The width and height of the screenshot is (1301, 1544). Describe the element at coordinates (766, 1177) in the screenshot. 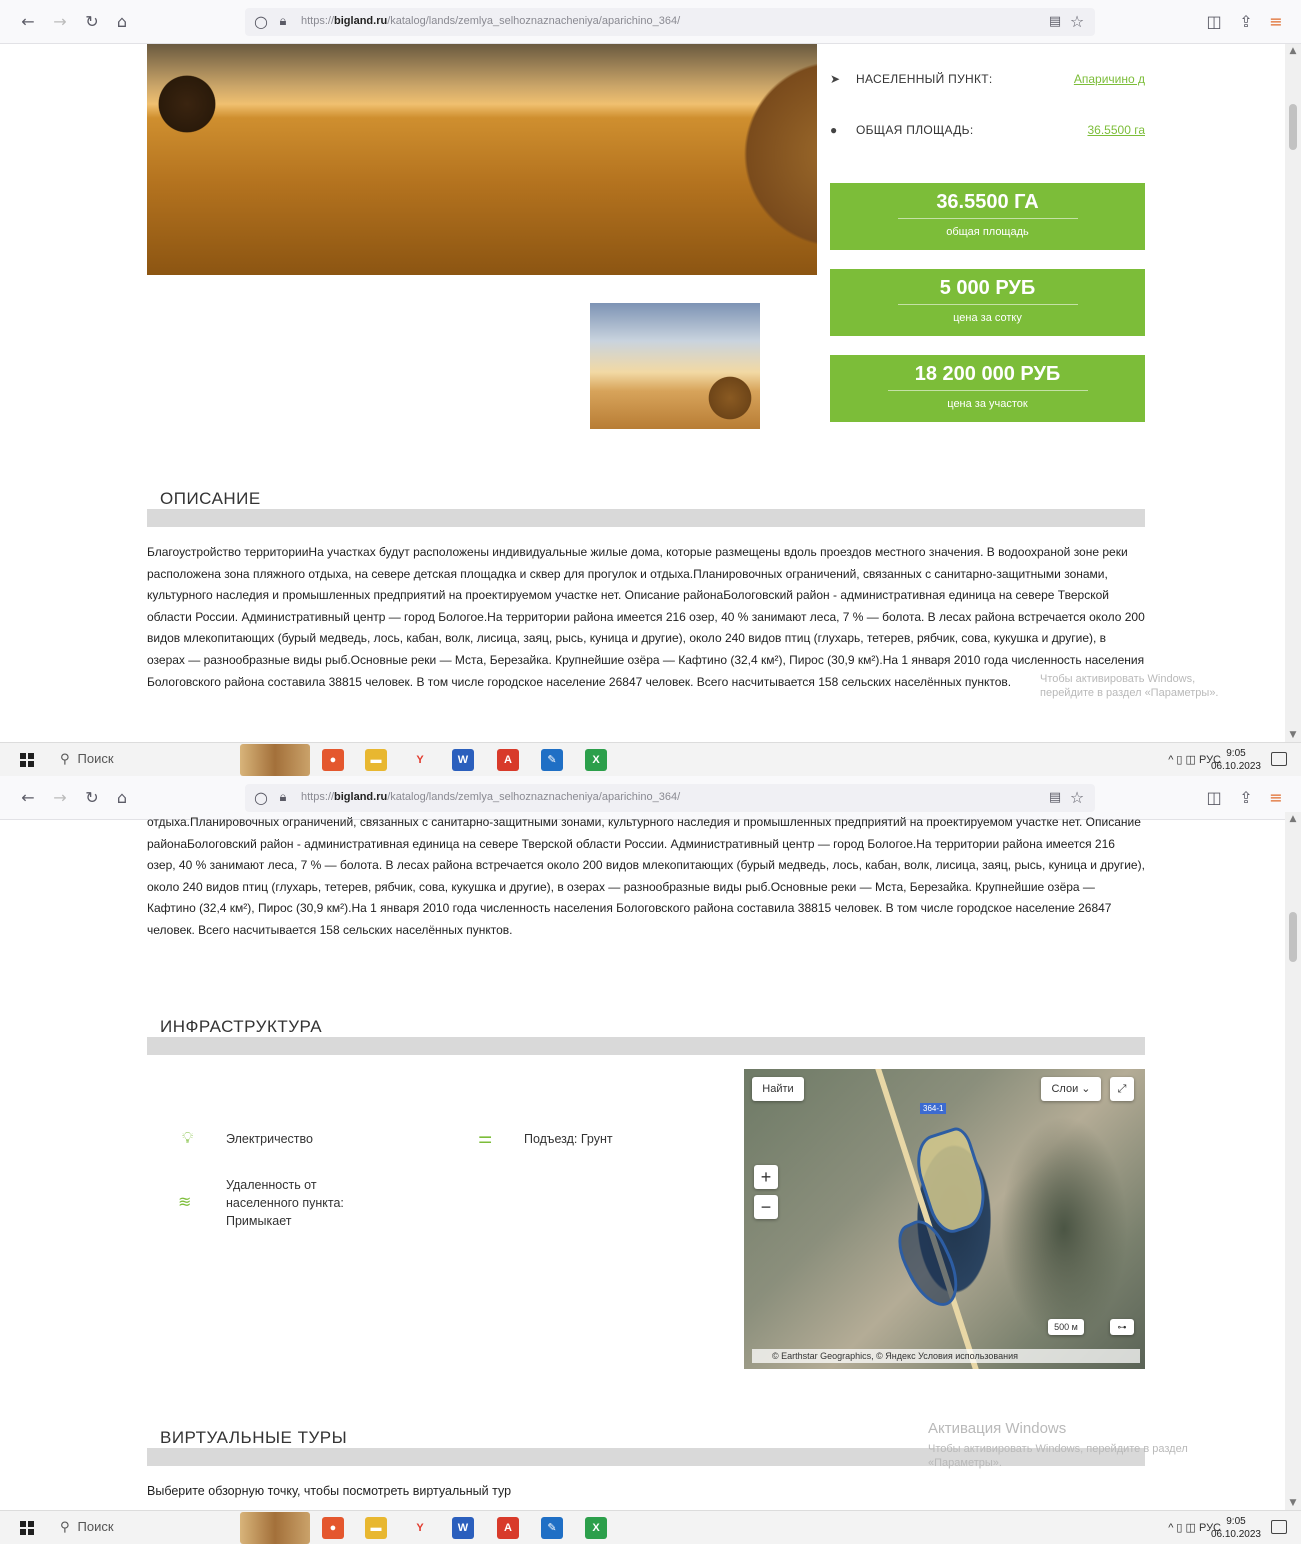

I see `zoom-in-button: +` at that location.